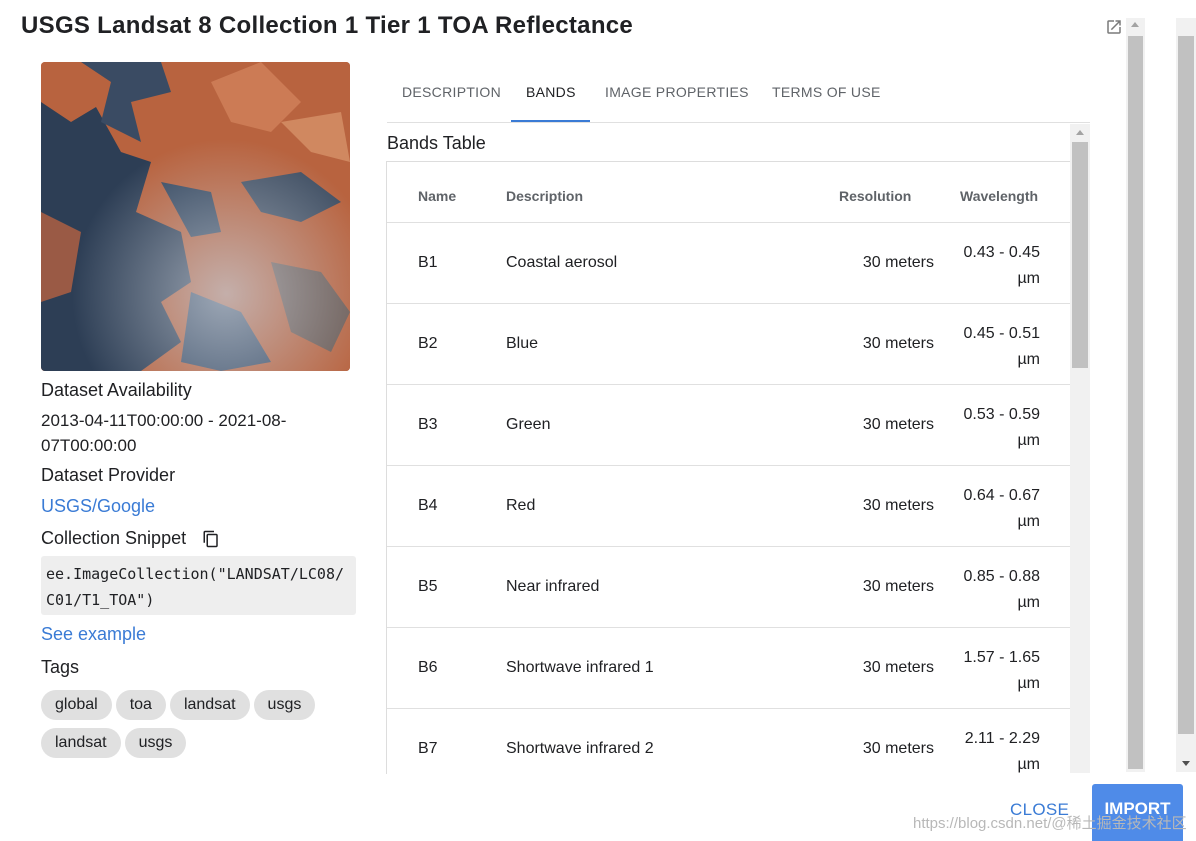 The width and height of the screenshot is (1196, 841). Describe the element at coordinates (116, 390) in the screenshot. I see `availability-label: Dataset Availability` at that location.